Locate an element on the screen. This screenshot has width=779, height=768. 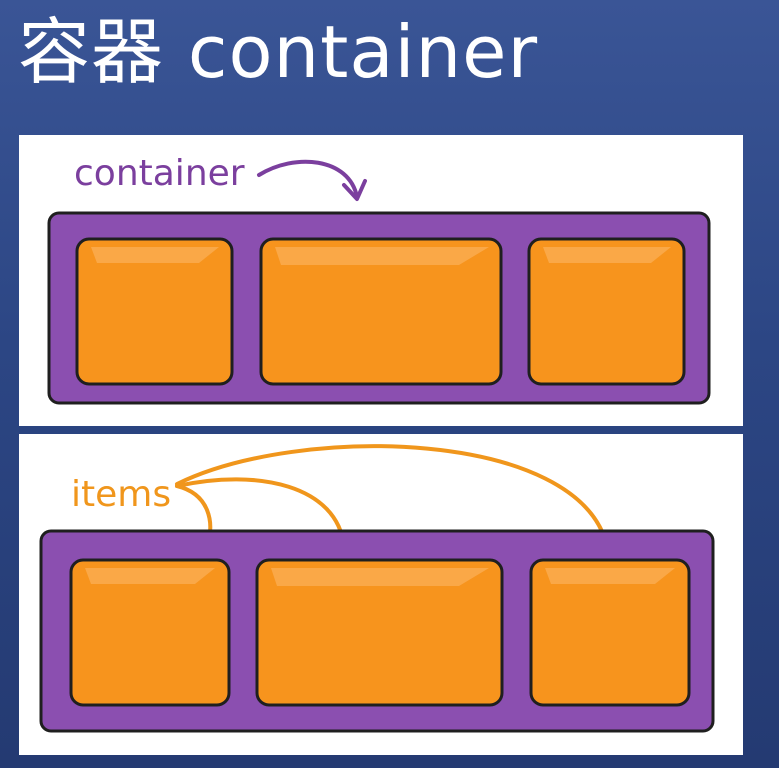
container-label: container is located at coordinates (159, 173).